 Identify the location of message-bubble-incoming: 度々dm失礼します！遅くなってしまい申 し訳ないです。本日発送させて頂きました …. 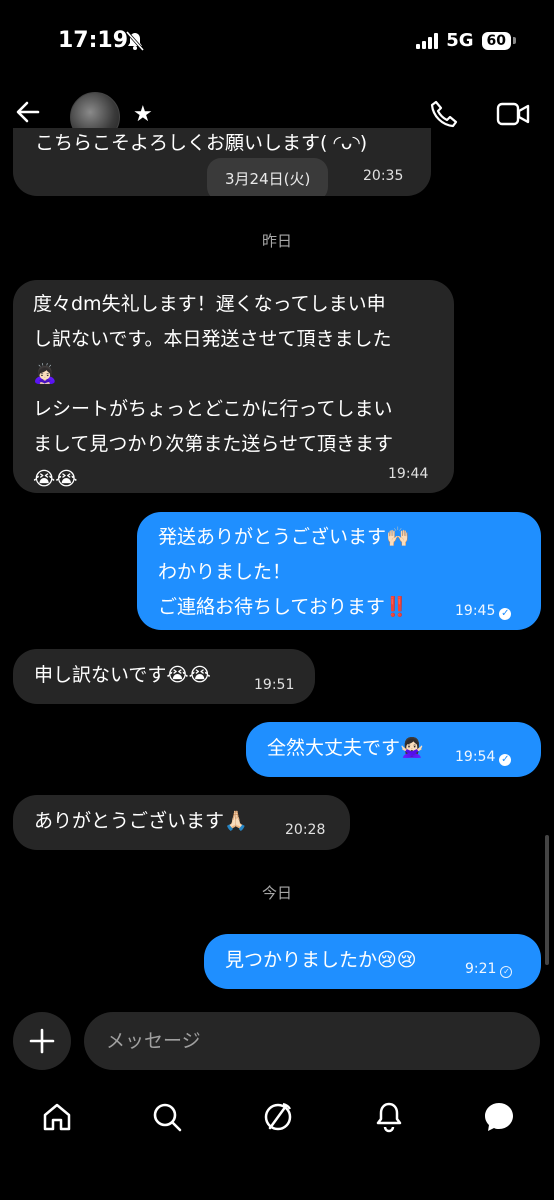
(233, 386).